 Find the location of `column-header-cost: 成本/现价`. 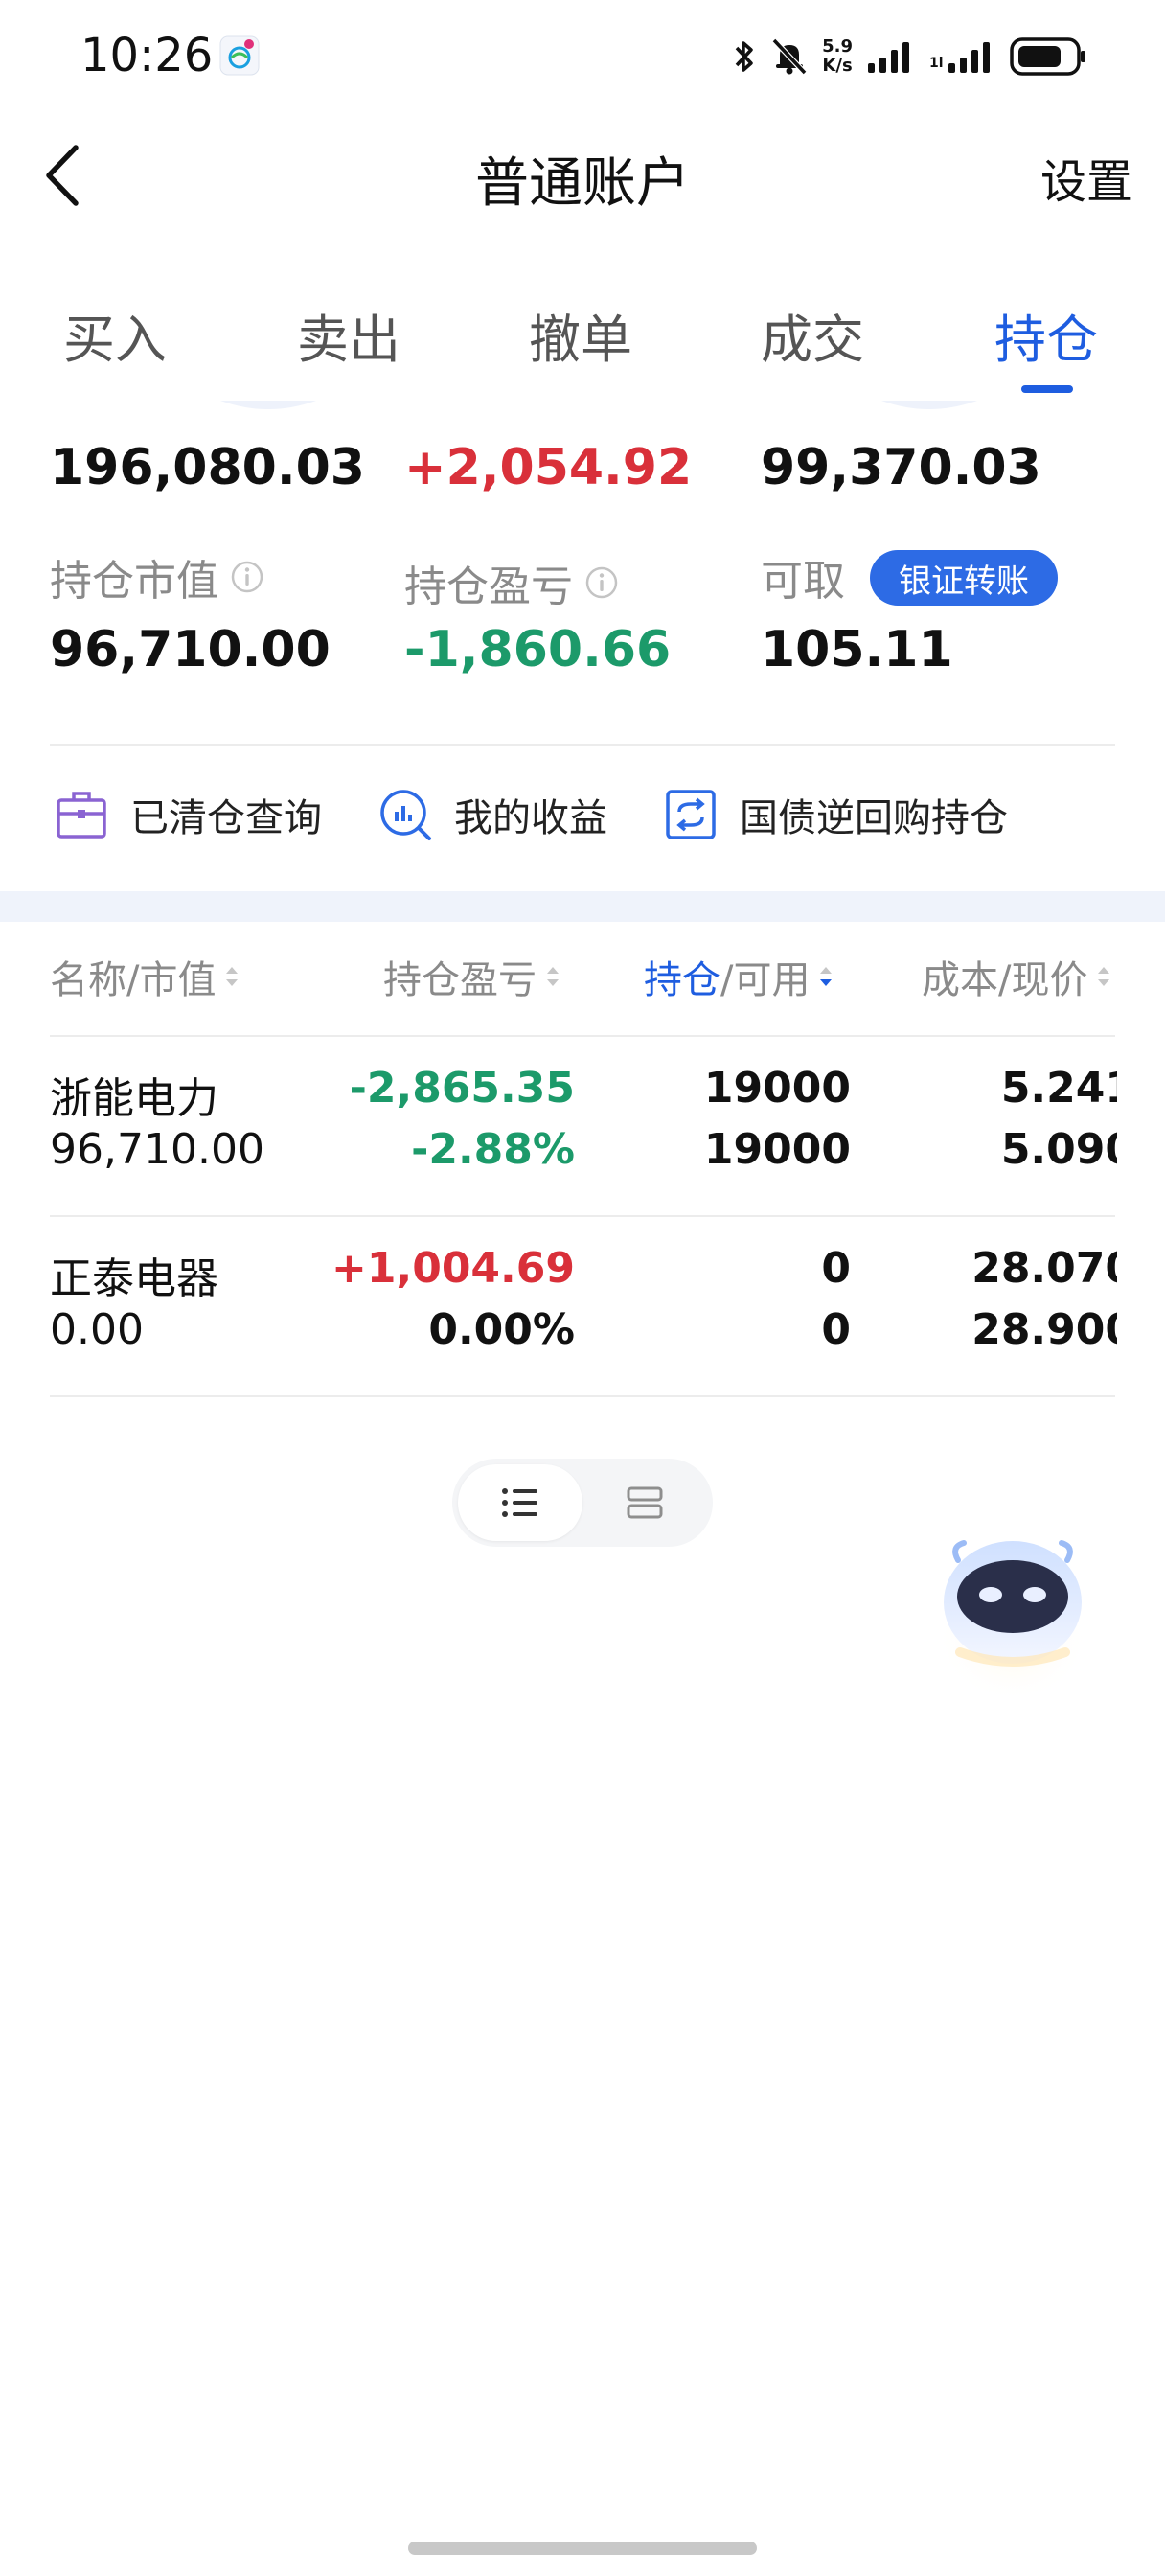

column-header-cost: 成本/现价 is located at coordinates (1017, 976).